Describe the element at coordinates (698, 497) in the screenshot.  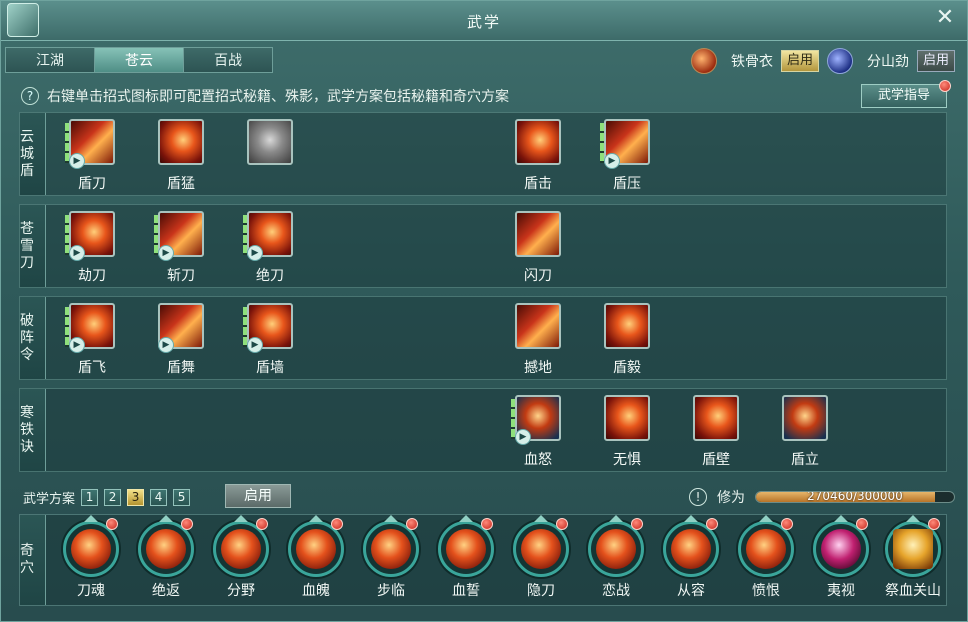
I see `alert-icon: !` at that location.